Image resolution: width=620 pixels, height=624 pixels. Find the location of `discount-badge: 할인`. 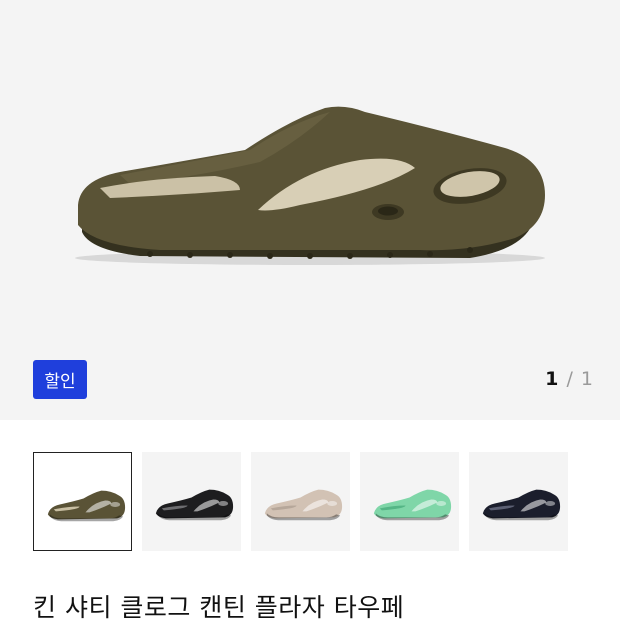

discount-badge: 할인 is located at coordinates (60, 379).